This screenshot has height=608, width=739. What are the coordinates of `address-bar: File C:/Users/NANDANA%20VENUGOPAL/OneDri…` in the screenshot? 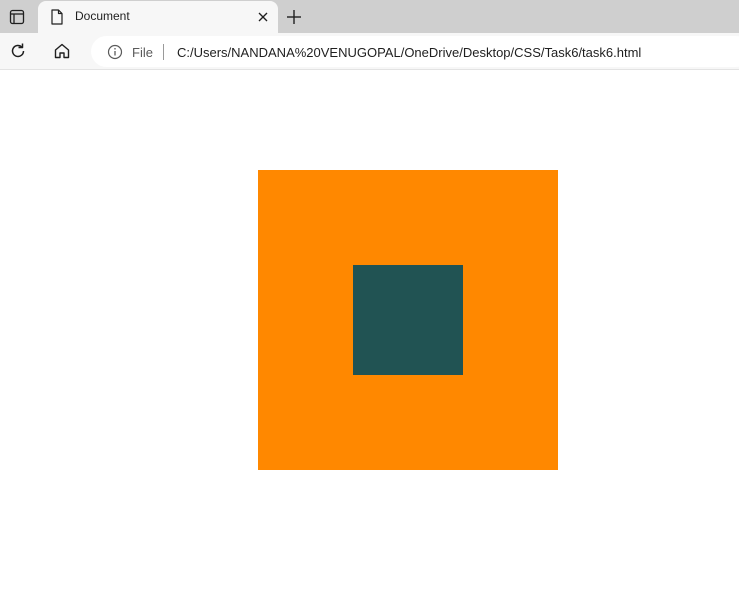 It's located at (415, 51).